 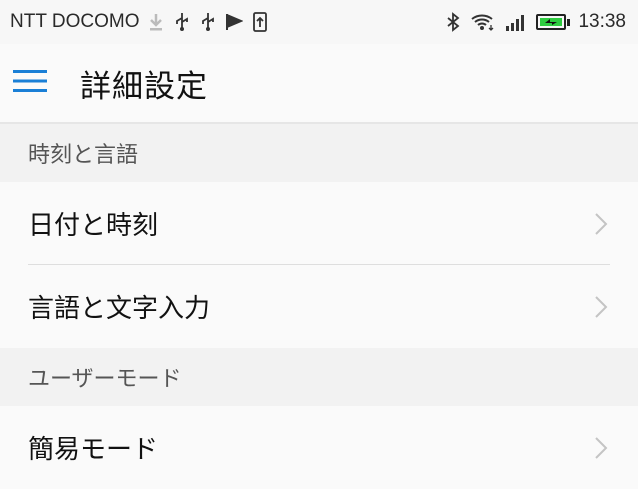 I want to click on status-bar-right: 13:38, so click(x=535, y=22).